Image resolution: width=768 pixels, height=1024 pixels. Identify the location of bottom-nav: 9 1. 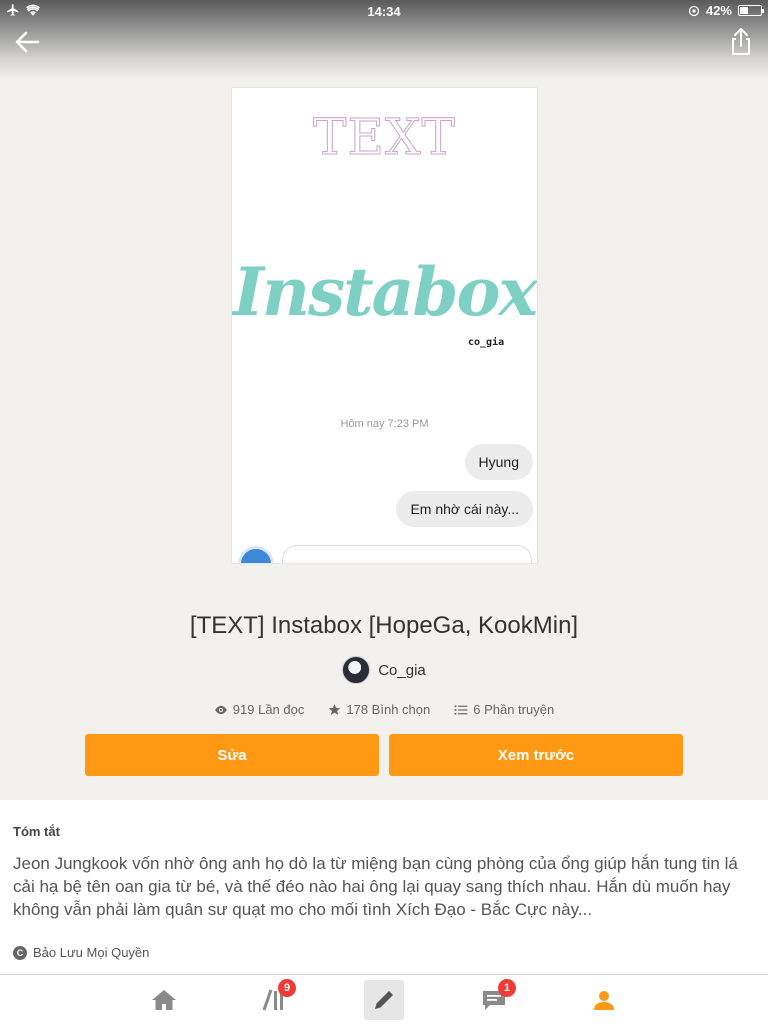
(384, 999).